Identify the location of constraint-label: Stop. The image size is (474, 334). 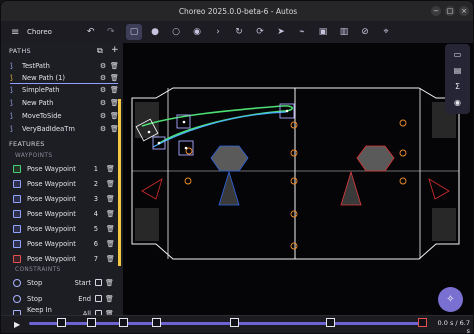
(35, 298).